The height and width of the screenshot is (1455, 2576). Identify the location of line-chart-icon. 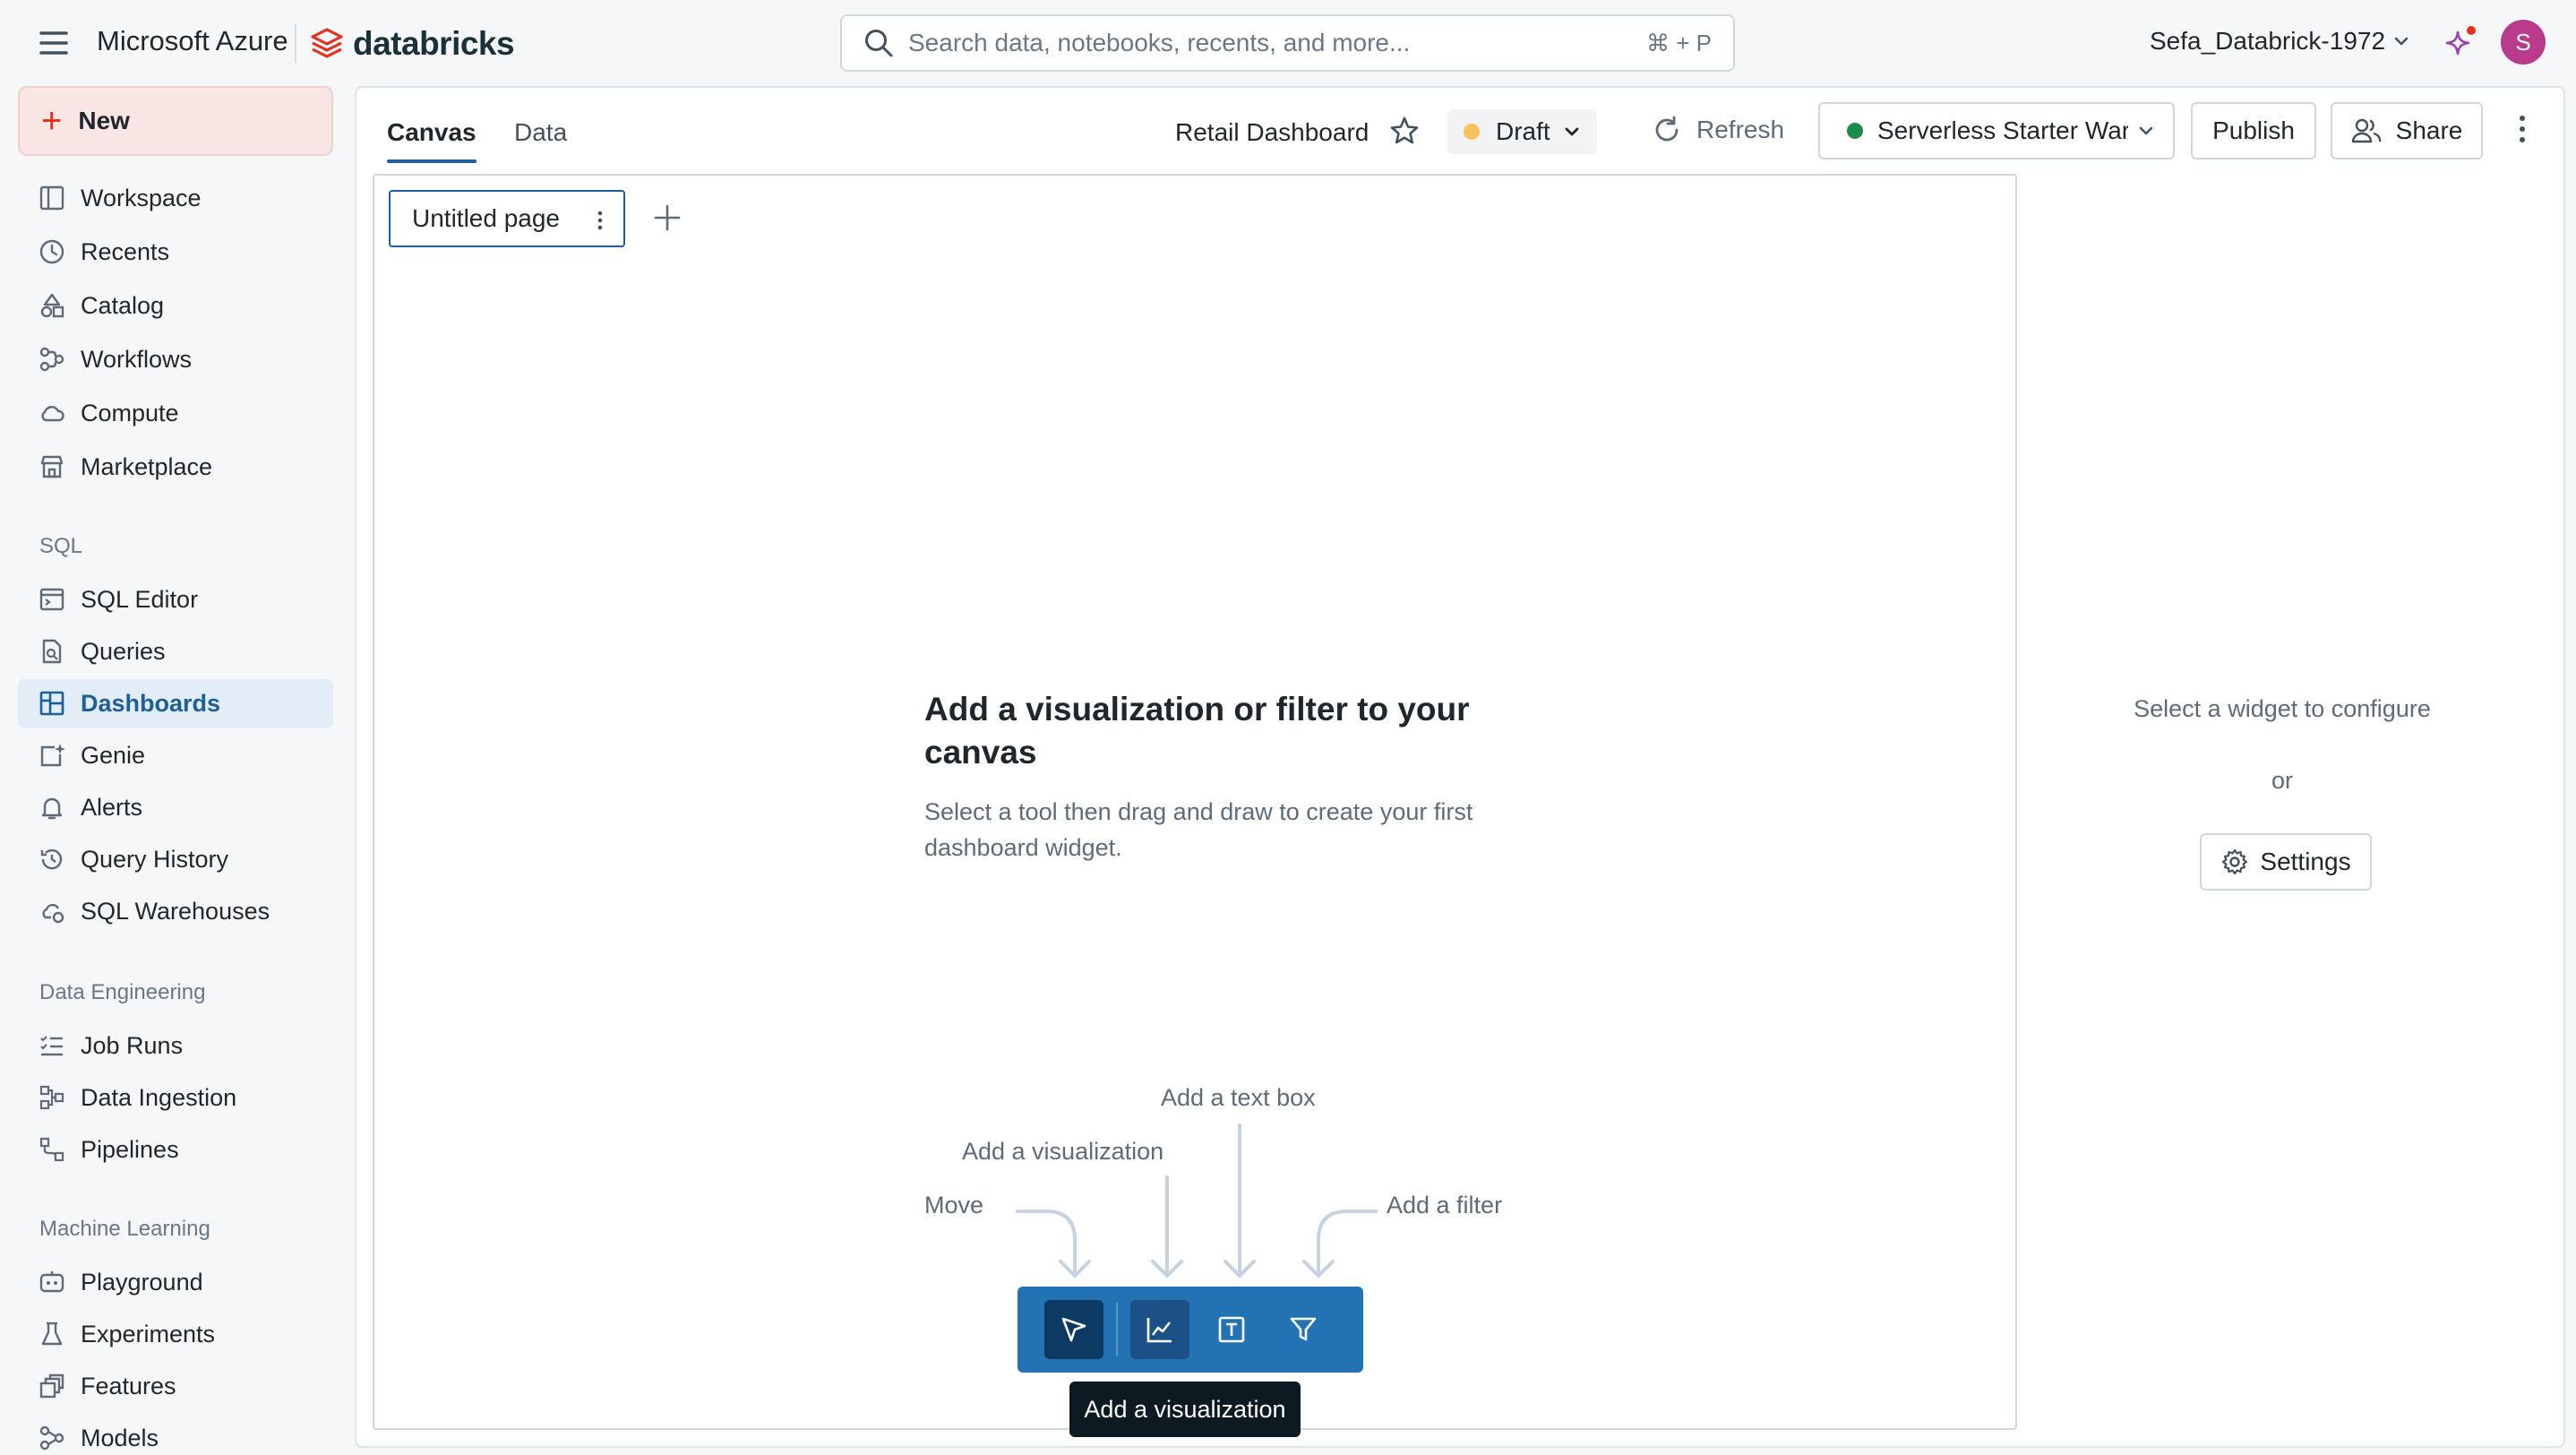
(1159, 1330).